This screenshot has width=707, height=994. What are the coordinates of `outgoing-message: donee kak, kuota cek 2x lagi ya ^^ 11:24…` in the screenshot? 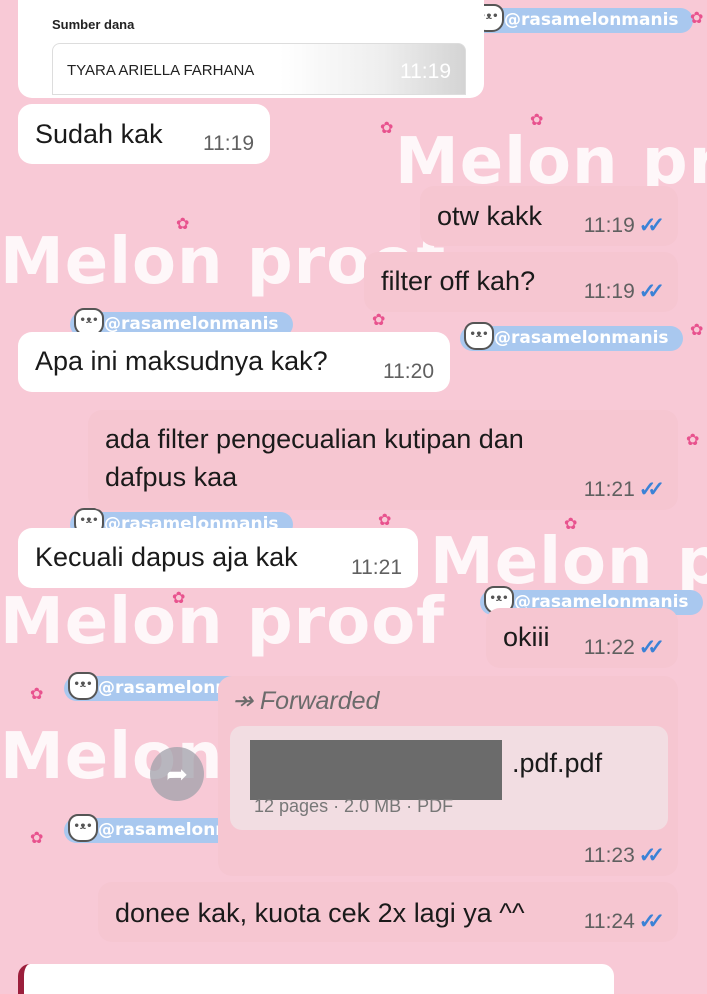 It's located at (388, 912).